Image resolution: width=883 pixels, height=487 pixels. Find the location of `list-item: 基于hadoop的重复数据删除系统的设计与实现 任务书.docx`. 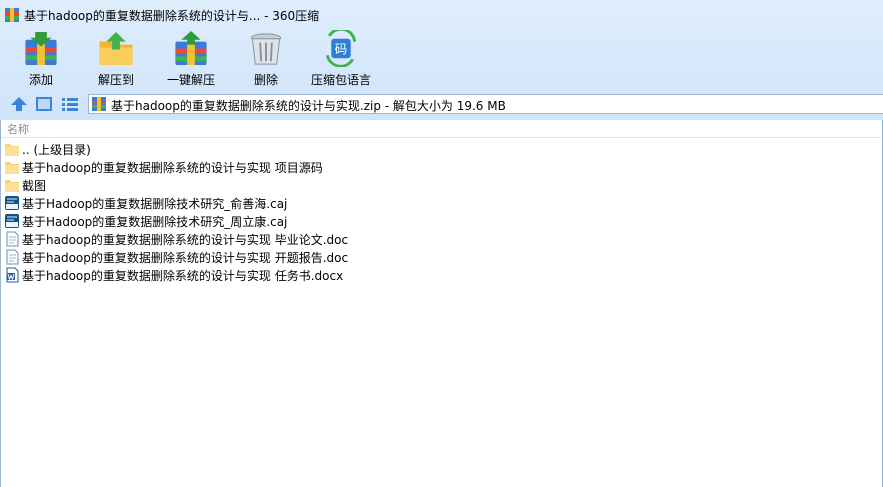

list-item: 基于hadoop的重复数据删除系统的设计与实现 任务书.docx is located at coordinates (441, 275).